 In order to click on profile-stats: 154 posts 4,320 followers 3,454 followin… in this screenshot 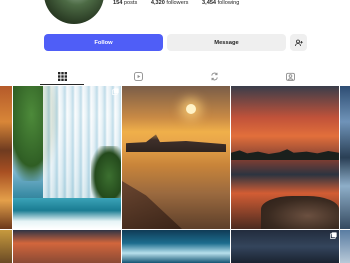, I will do `click(182, 3)`.